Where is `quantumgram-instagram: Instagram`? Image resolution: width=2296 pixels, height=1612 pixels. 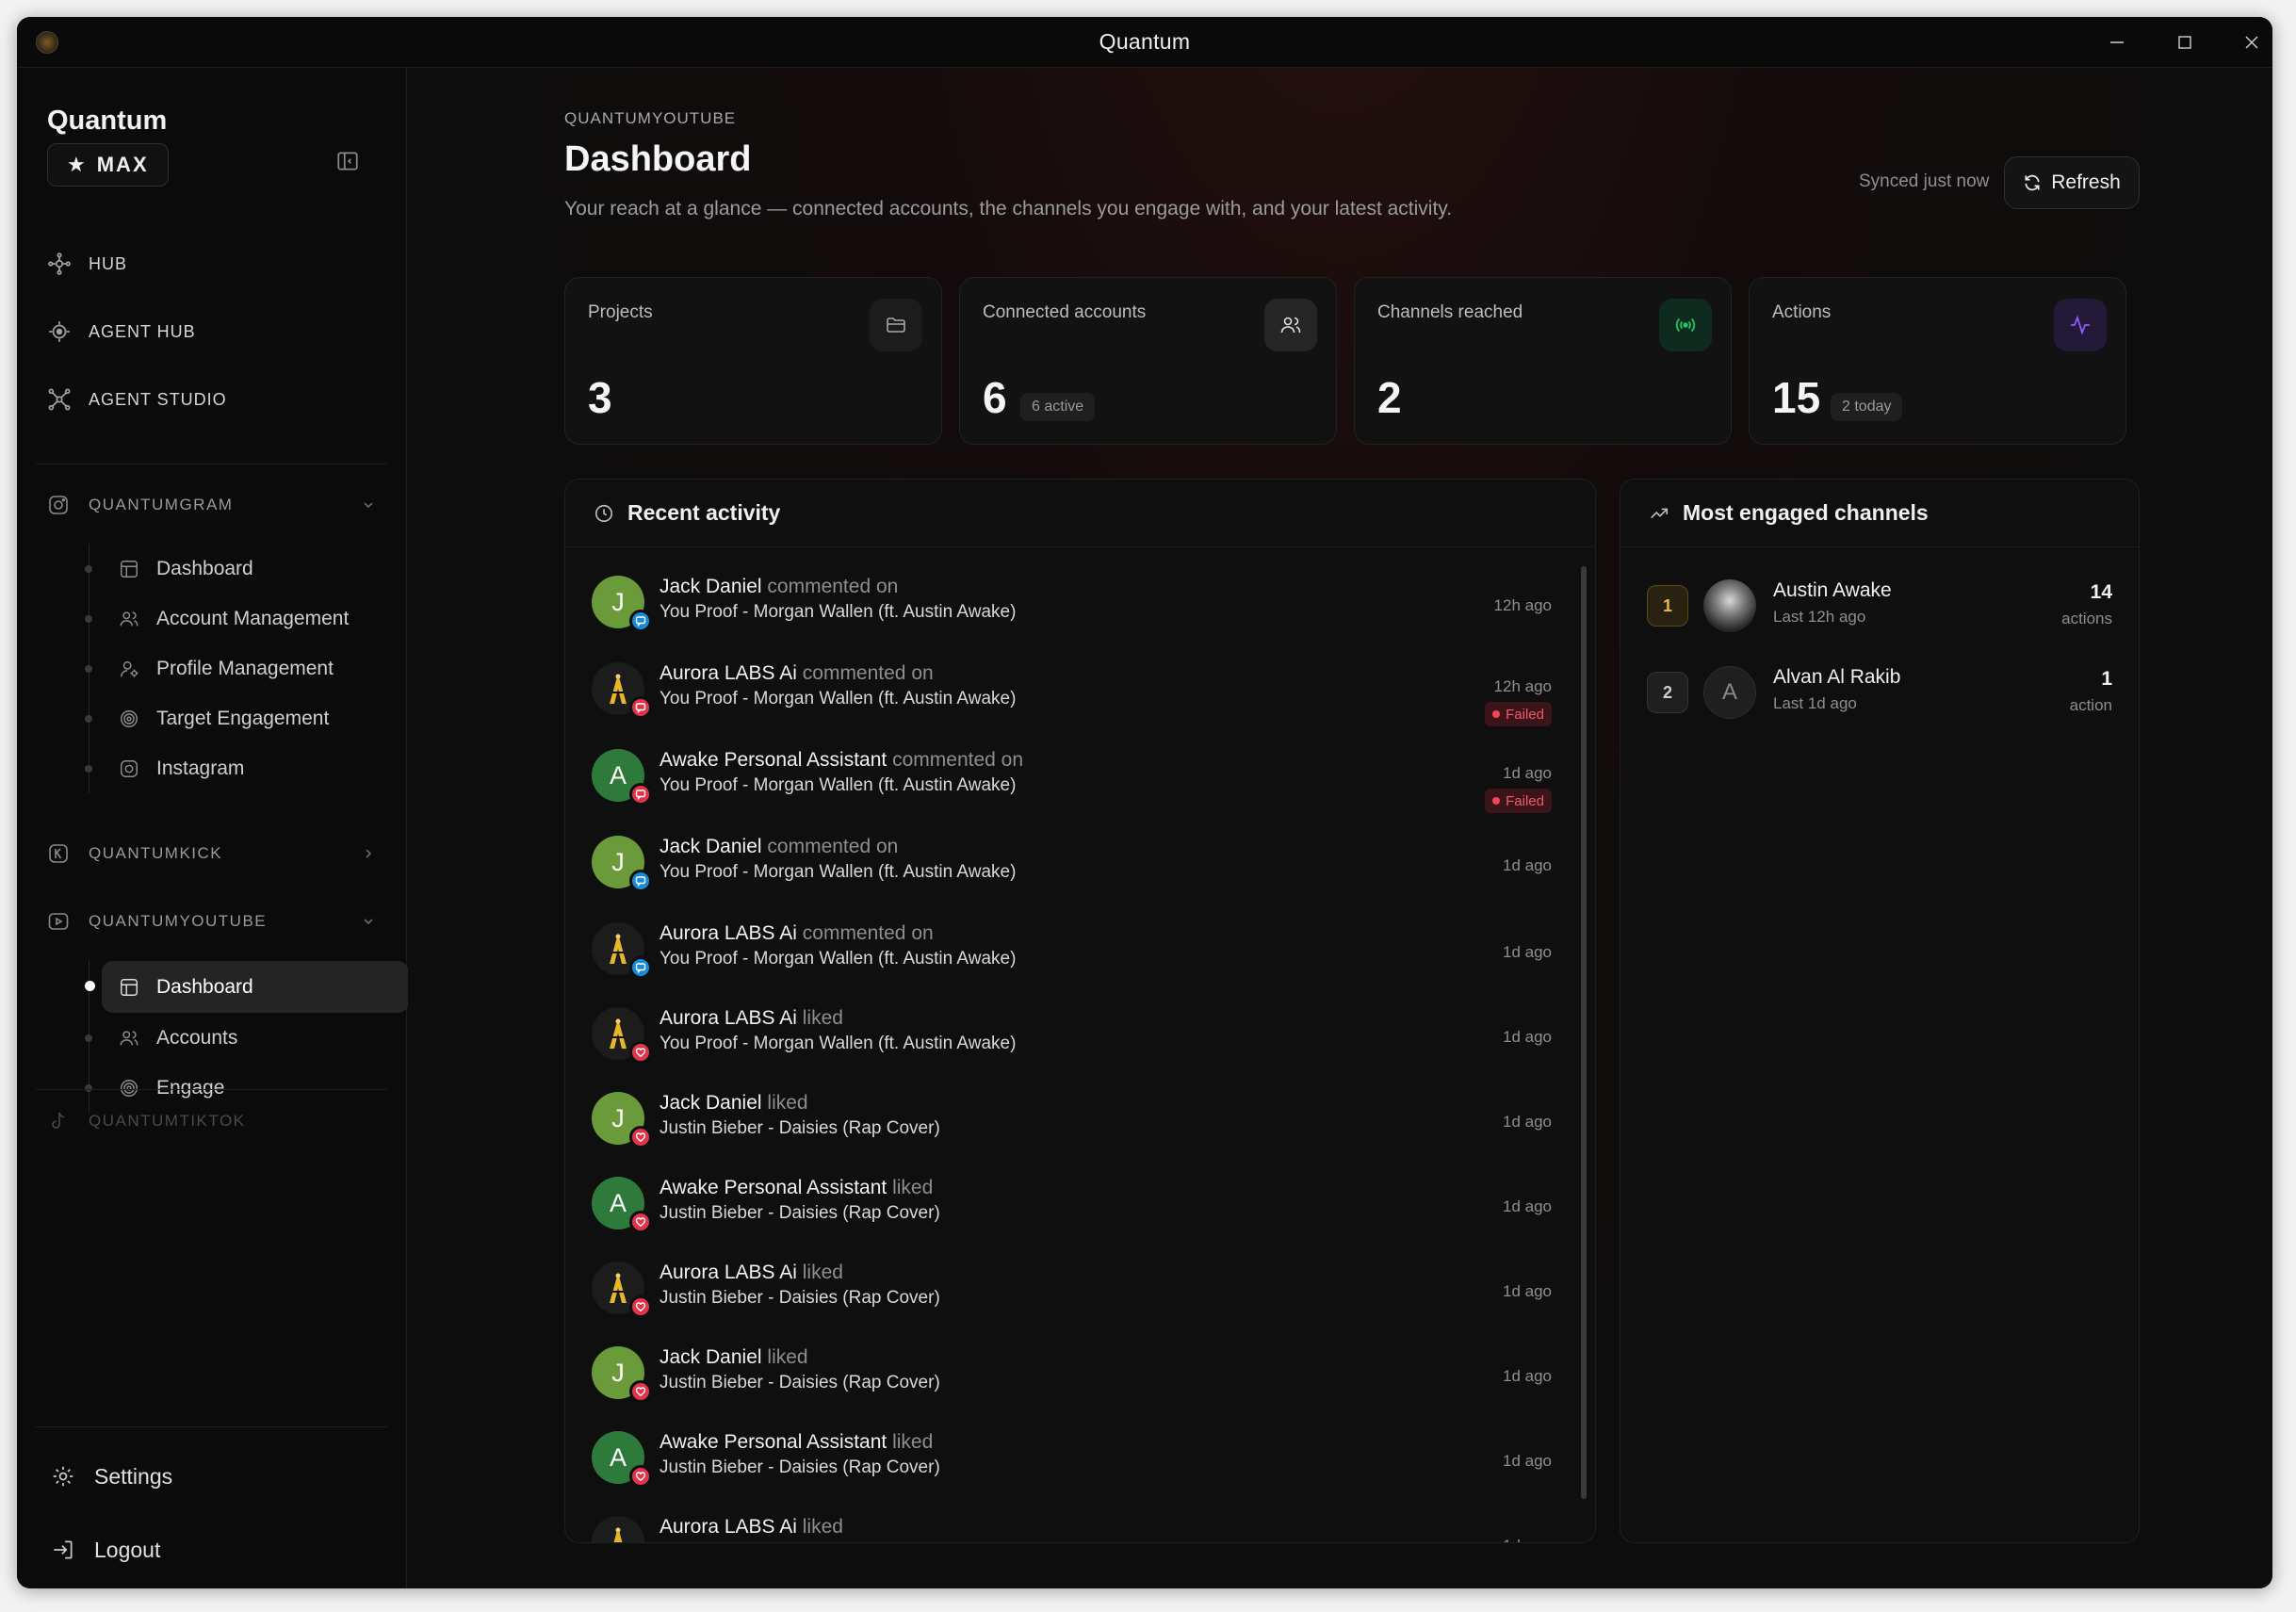
quantumgram-instagram: Instagram is located at coordinates (227, 768).